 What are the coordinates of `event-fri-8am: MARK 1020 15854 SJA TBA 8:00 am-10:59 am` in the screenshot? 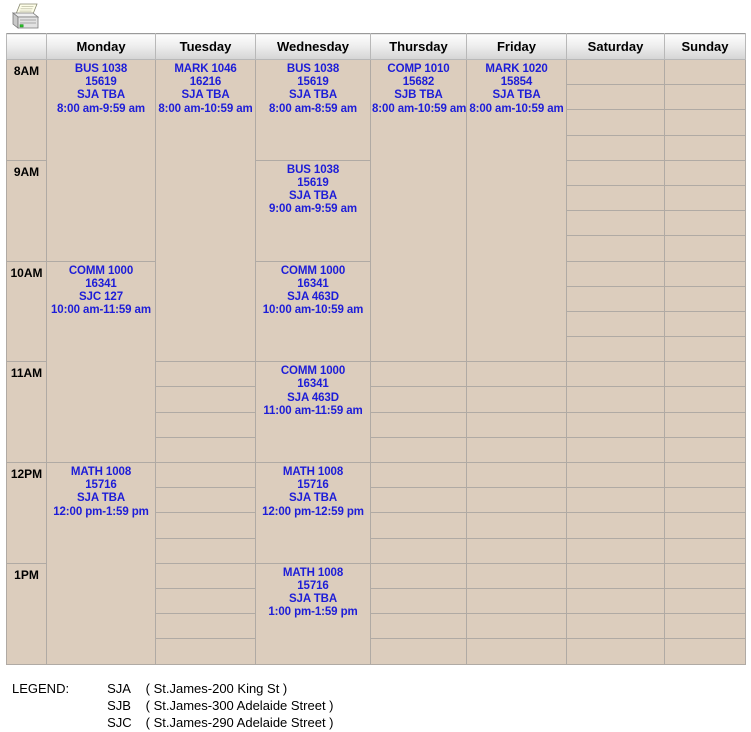 It's located at (516, 210).